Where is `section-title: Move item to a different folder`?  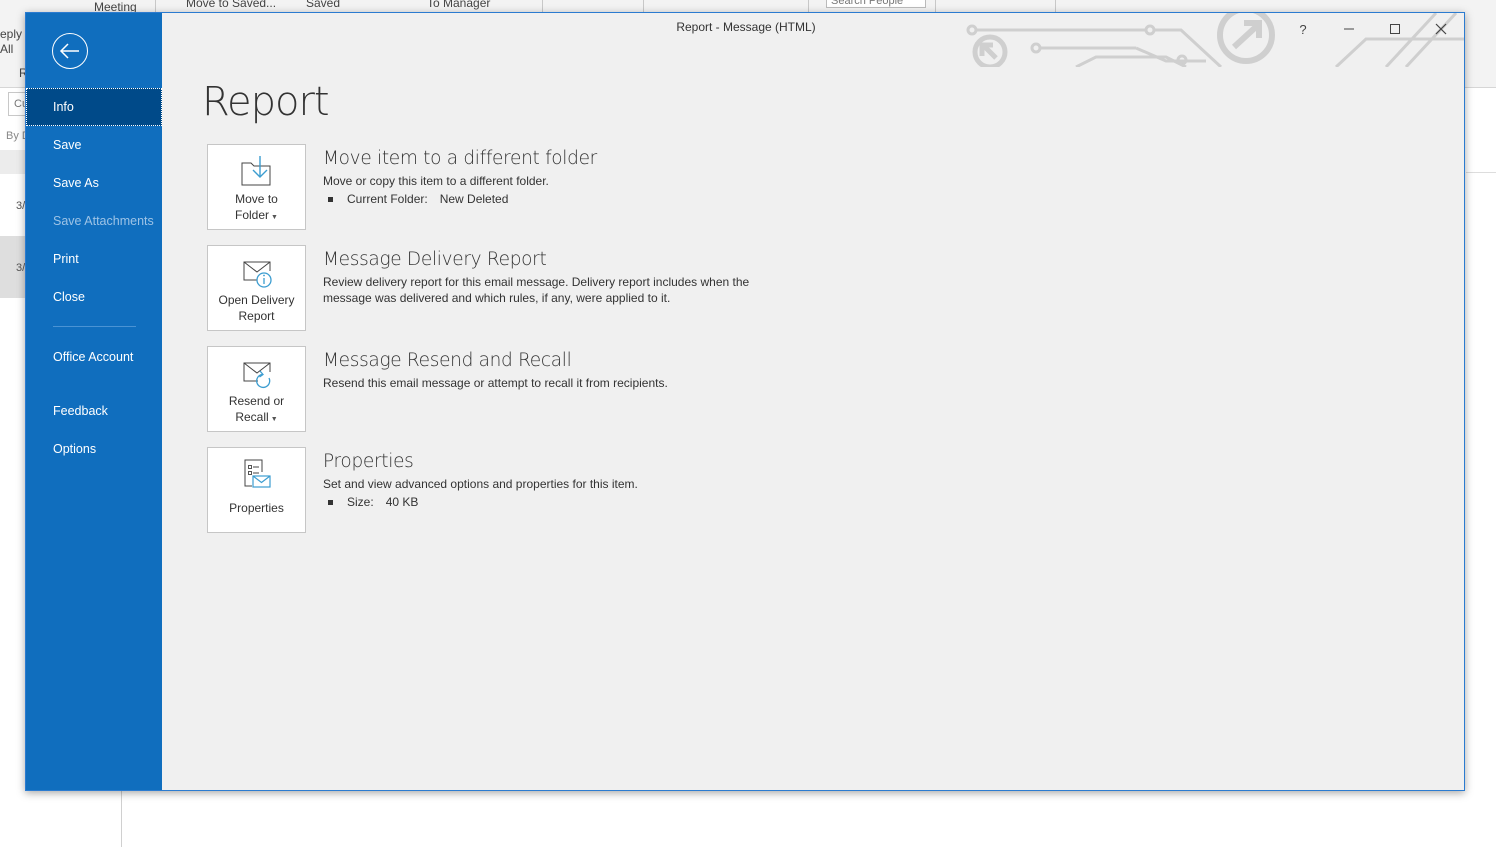 section-title: Move item to a different folder is located at coordinates (460, 158).